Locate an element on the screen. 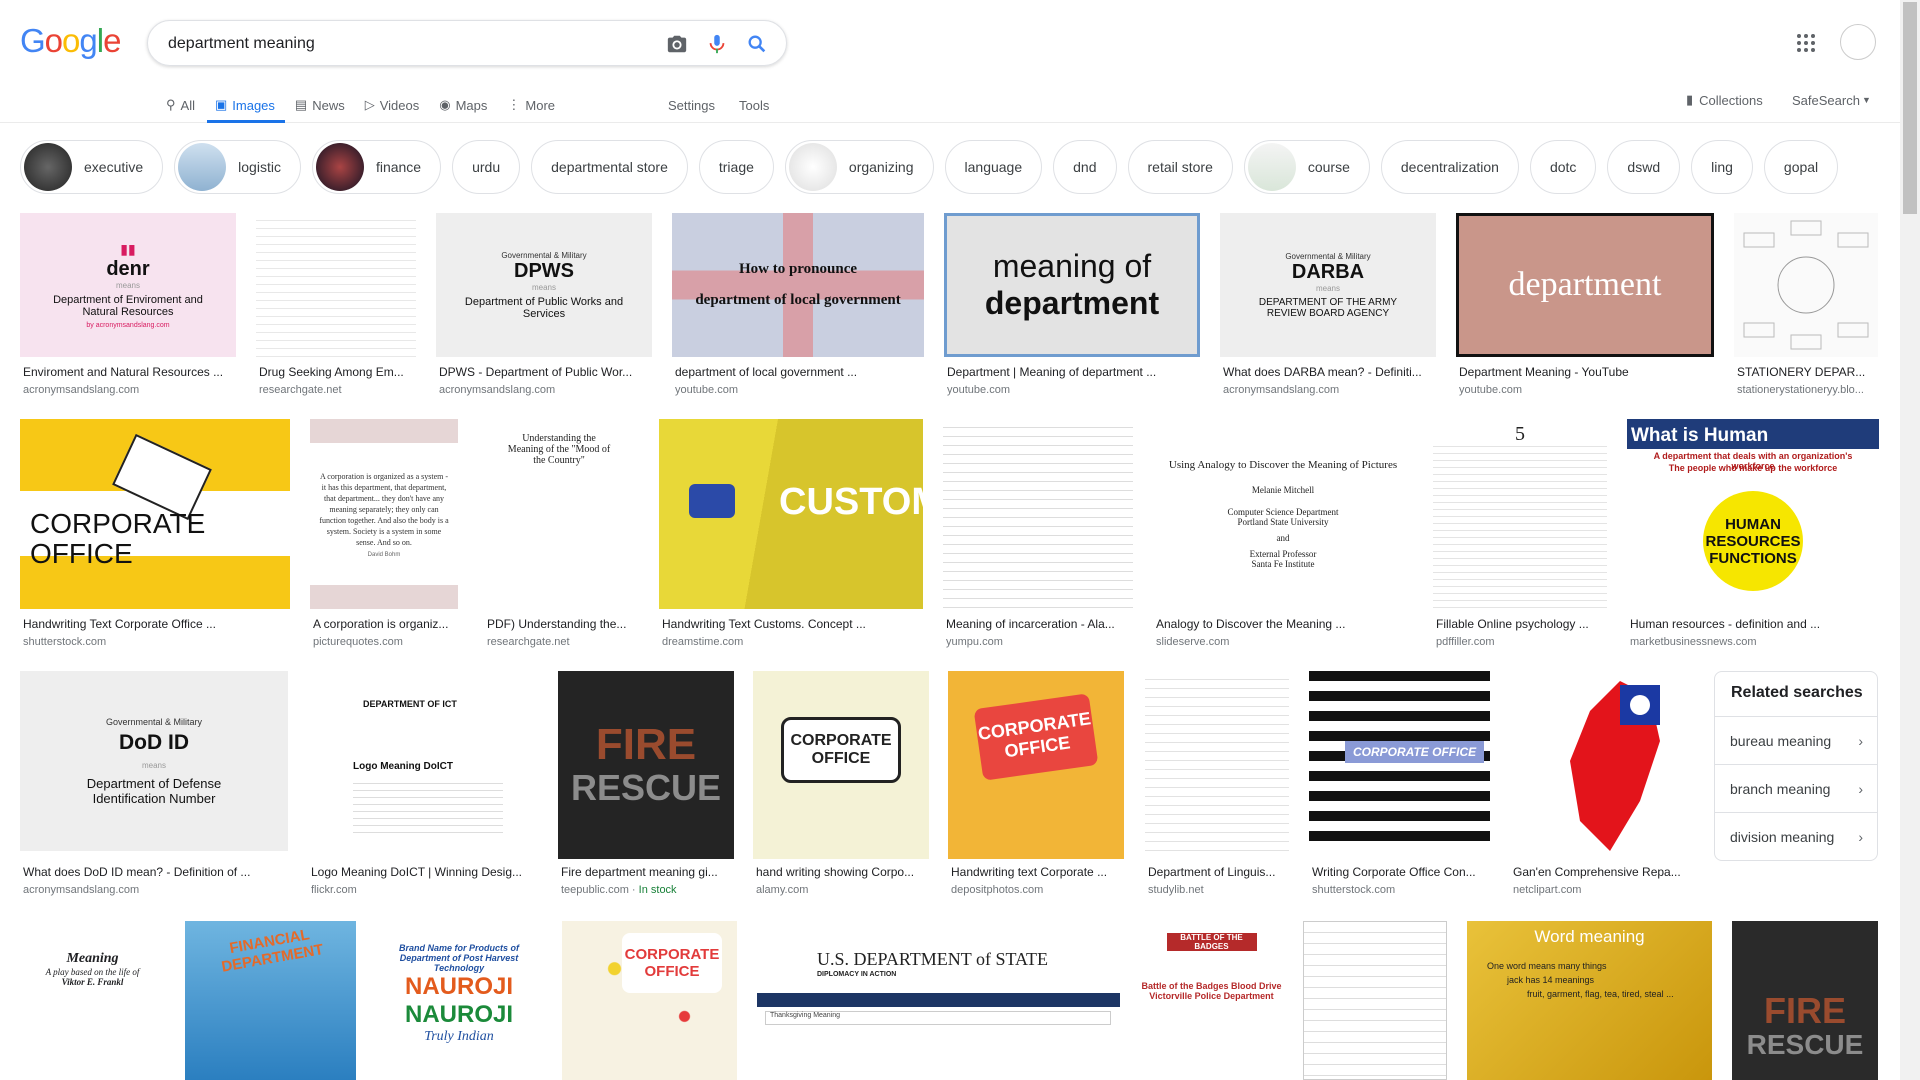 The image size is (1920, 1080). result-image: FINANCIAL DEPARTMENT is located at coordinates (270, 1000).